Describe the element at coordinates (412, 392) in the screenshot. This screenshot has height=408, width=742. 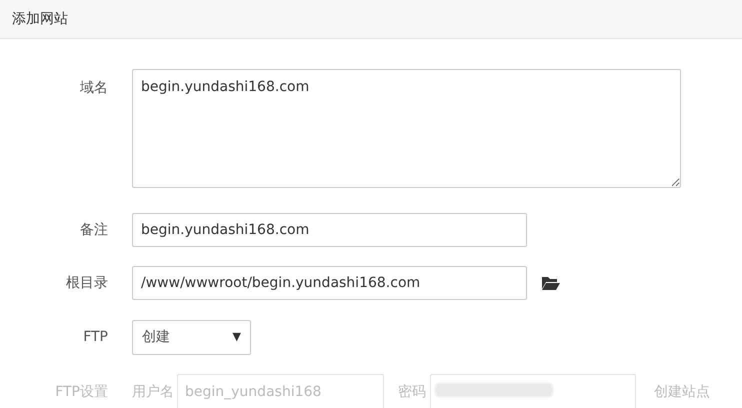
I see `field-label: 密码` at that location.